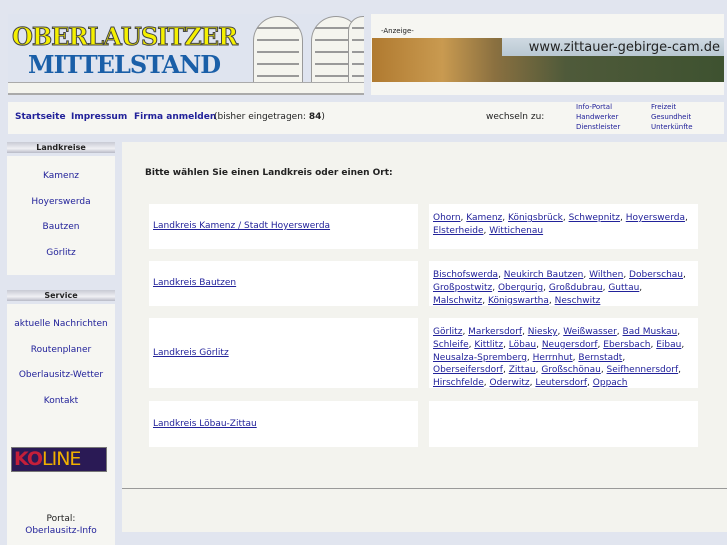  I want to click on sidebar-item-hoyerswerda: Hoyerswerda, so click(61, 203).